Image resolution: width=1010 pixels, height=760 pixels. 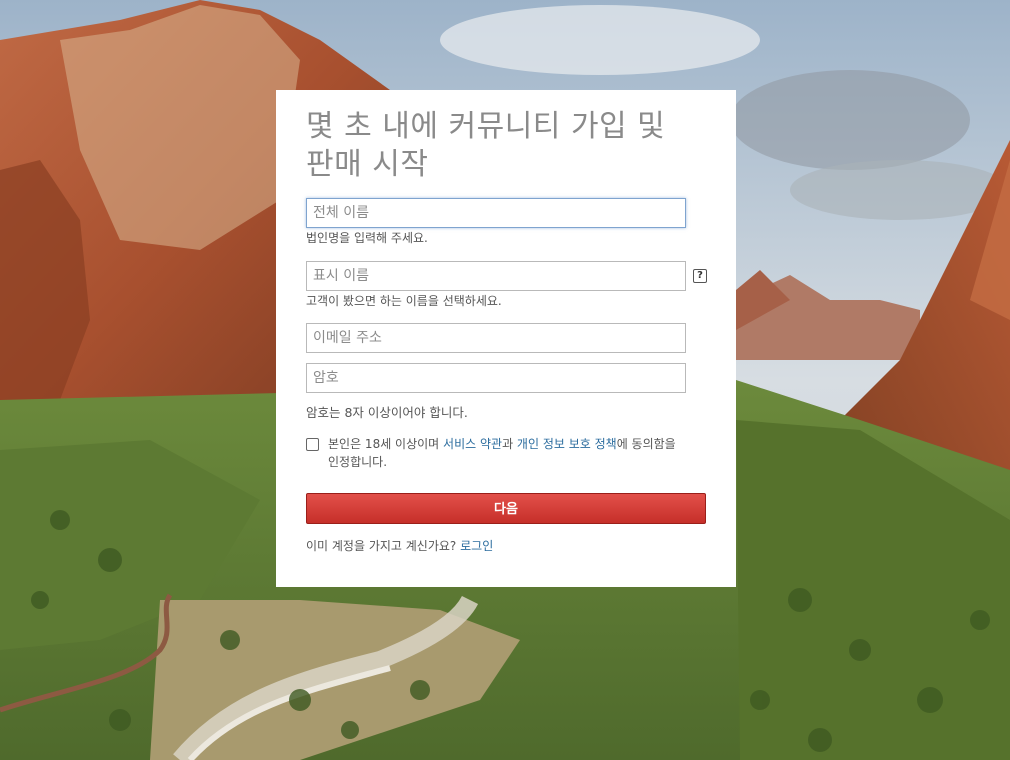 I want to click on display-name-row: ? 고객이 봤으면 하는 이름을 선택하세요., so click(x=506, y=284).